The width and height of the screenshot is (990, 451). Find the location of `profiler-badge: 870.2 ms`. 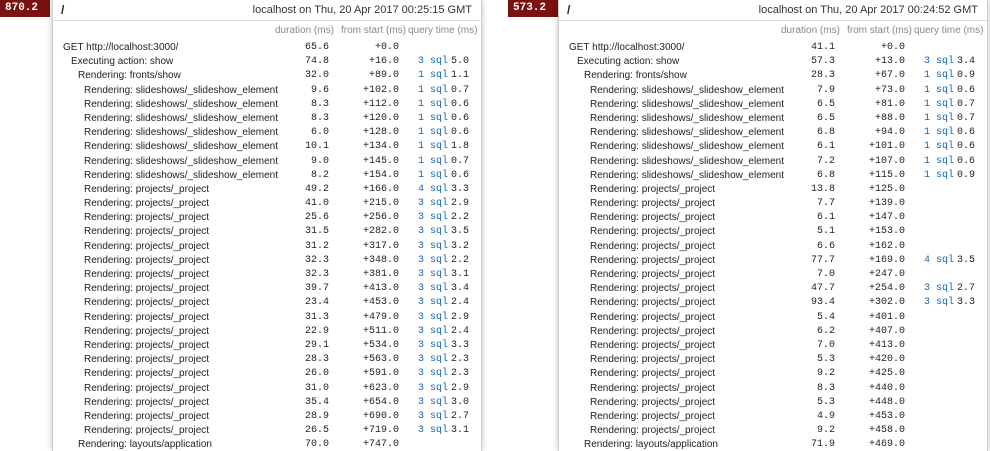

profiler-badge: 870.2 ms is located at coordinates (25, 15).